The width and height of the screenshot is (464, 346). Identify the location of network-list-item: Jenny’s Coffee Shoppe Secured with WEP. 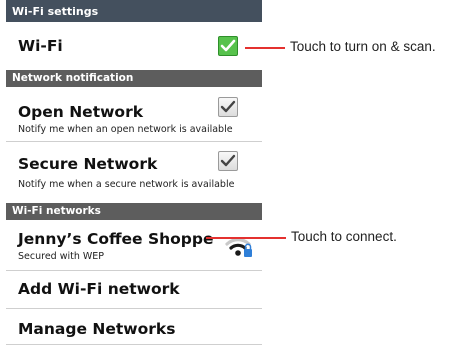
(134, 245).